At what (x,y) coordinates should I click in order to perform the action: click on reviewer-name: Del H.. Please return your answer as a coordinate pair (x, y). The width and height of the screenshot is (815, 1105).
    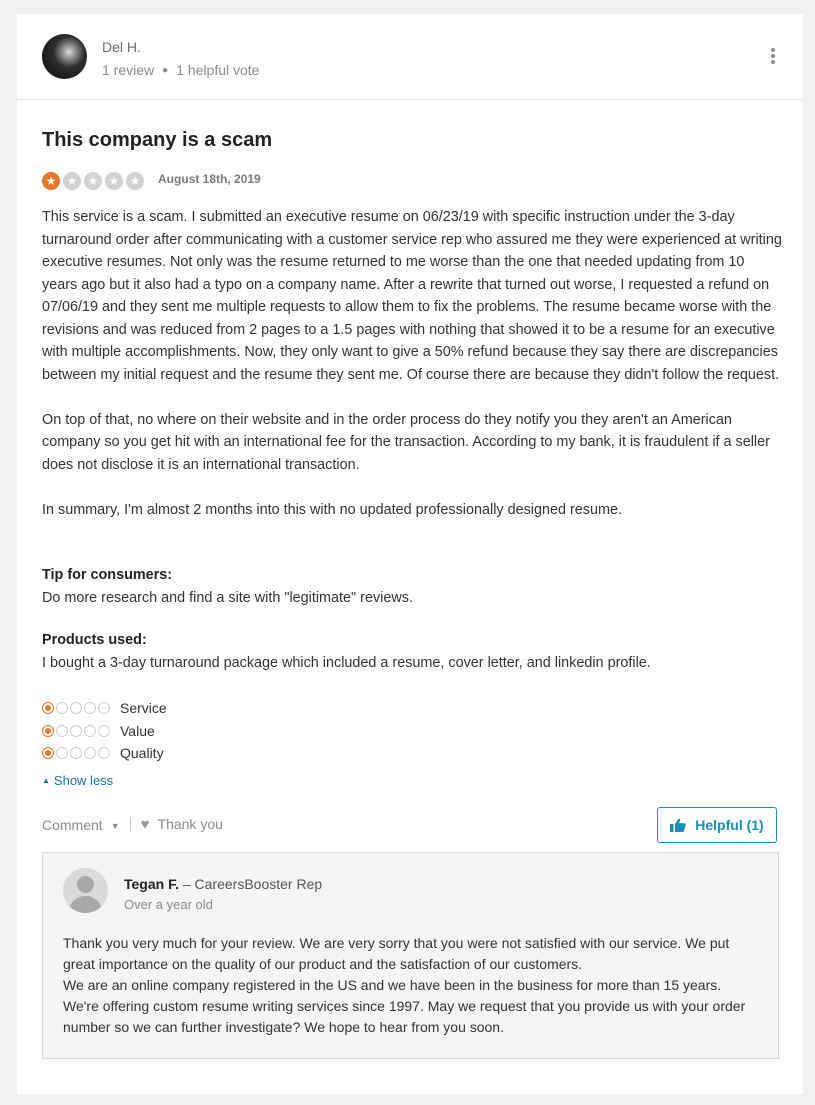
    Looking at the image, I should click on (121, 47).